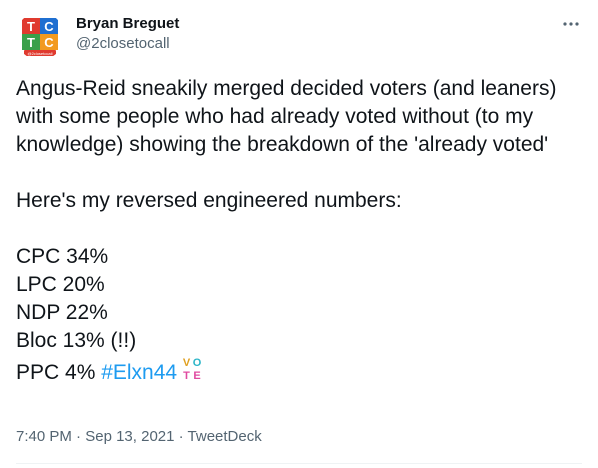  What do you see at coordinates (62, 312) in the screenshot?
I see `poll-number-line: NDP 22%` at bounding box center [62, 312].